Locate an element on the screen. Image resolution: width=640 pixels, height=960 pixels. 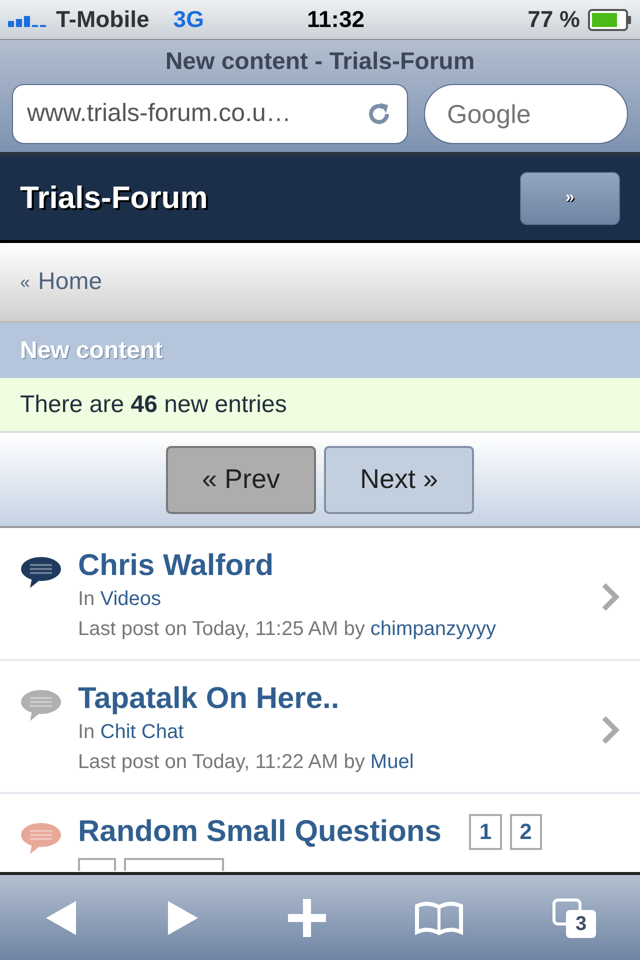
section-title: New content is located at coordinates (91, 351).